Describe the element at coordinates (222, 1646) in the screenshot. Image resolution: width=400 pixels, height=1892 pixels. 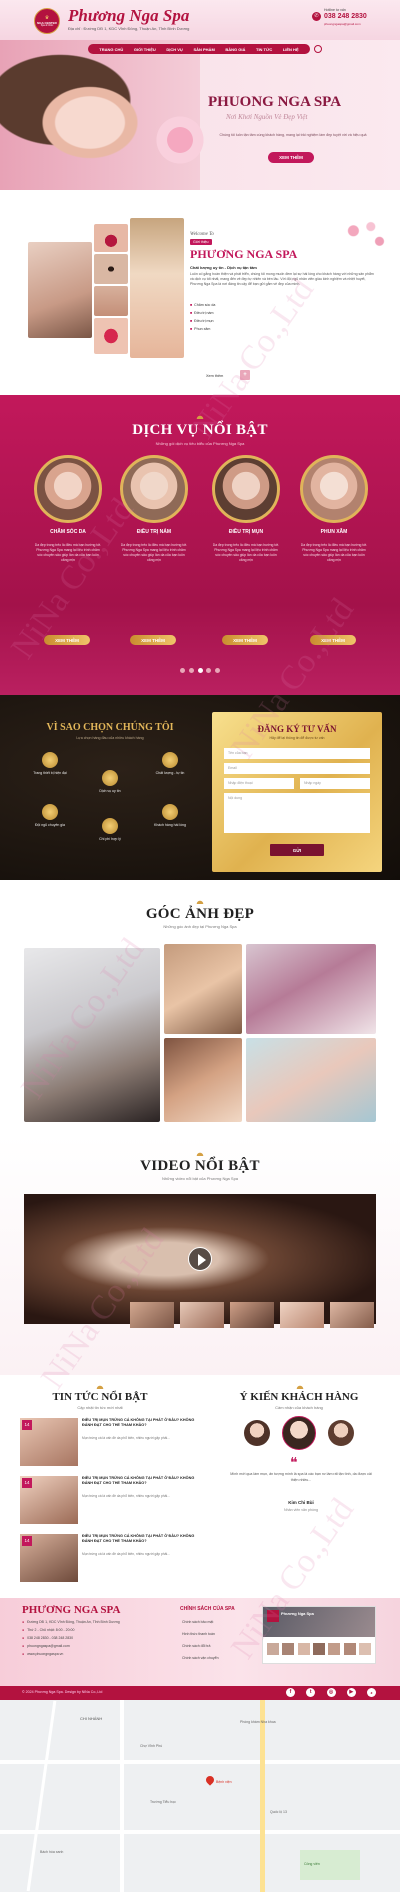
I see `policy-link: Chính sách đổi trả` at that location.